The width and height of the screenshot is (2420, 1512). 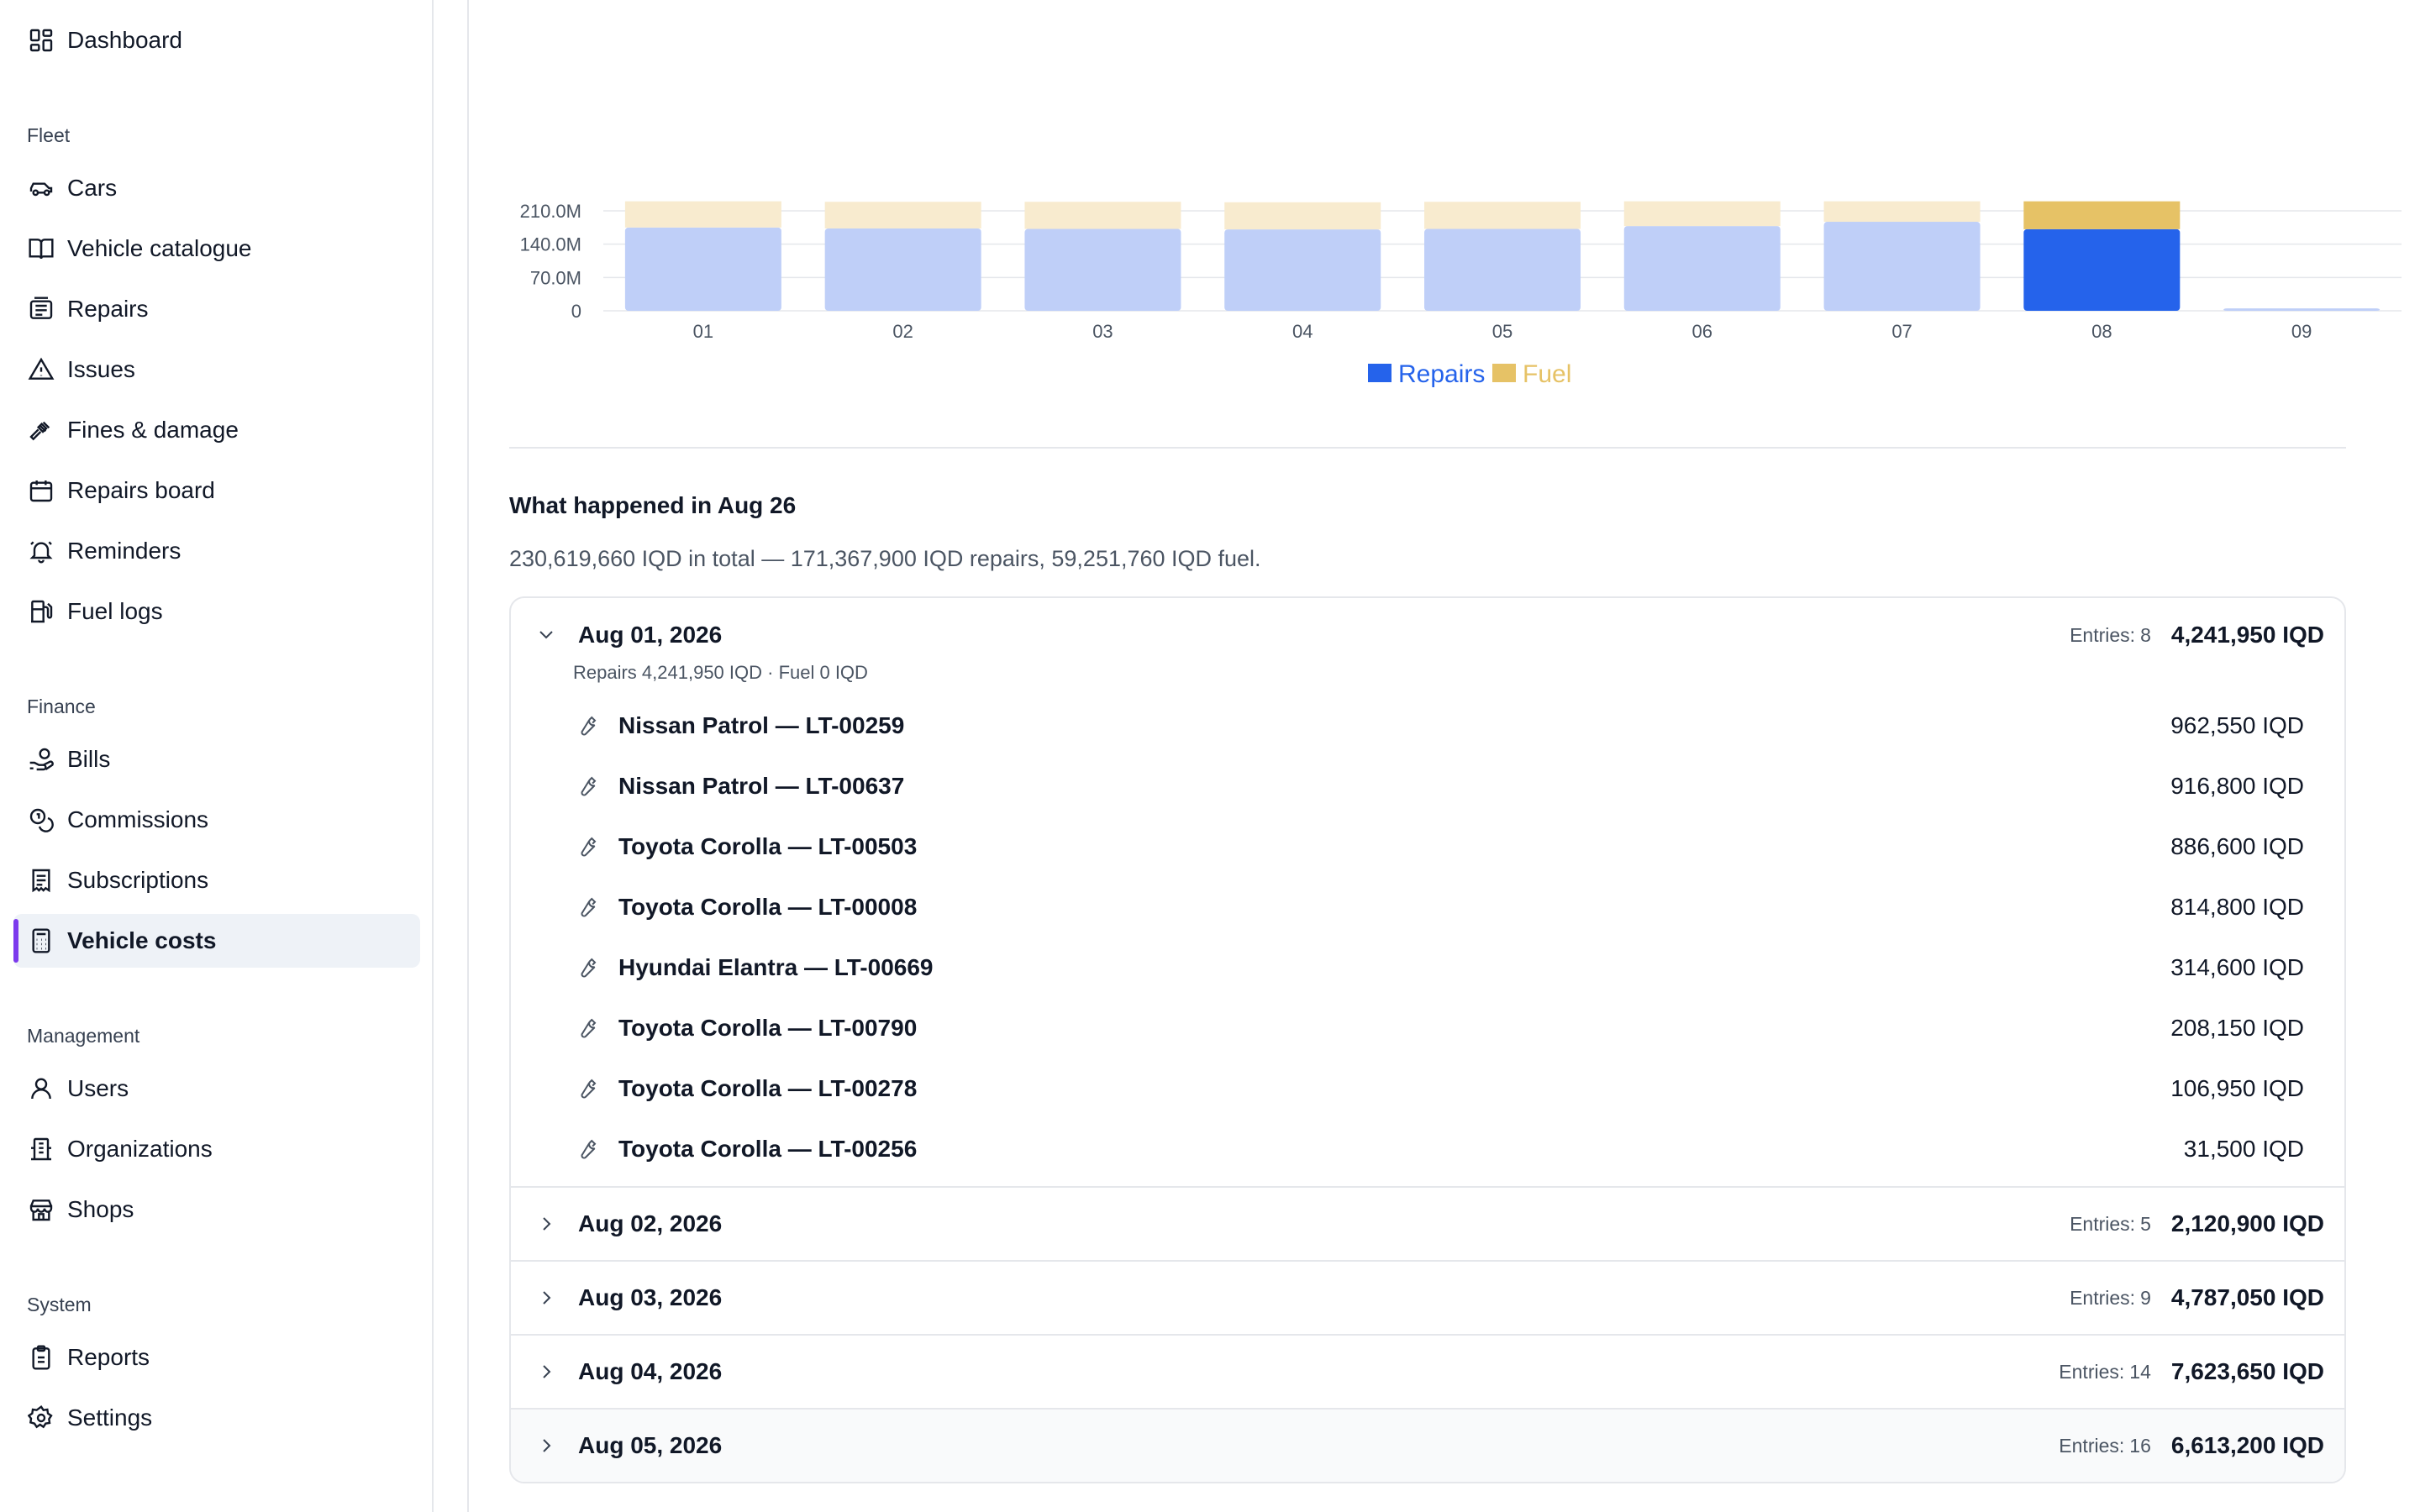 I want to click on dashboard-icon, so click(x=41, y=40).